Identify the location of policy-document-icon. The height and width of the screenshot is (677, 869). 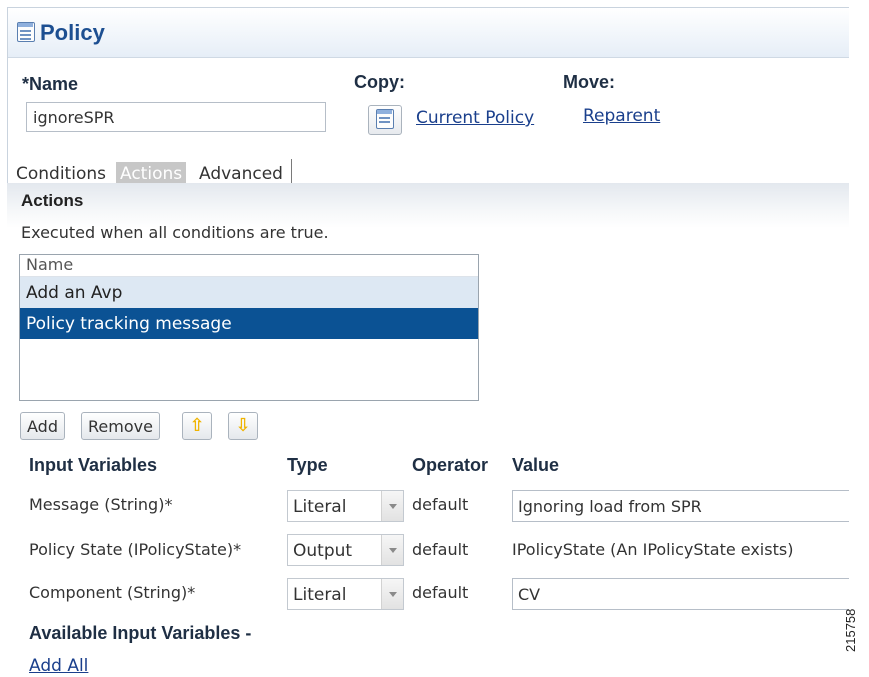
(27, 33).